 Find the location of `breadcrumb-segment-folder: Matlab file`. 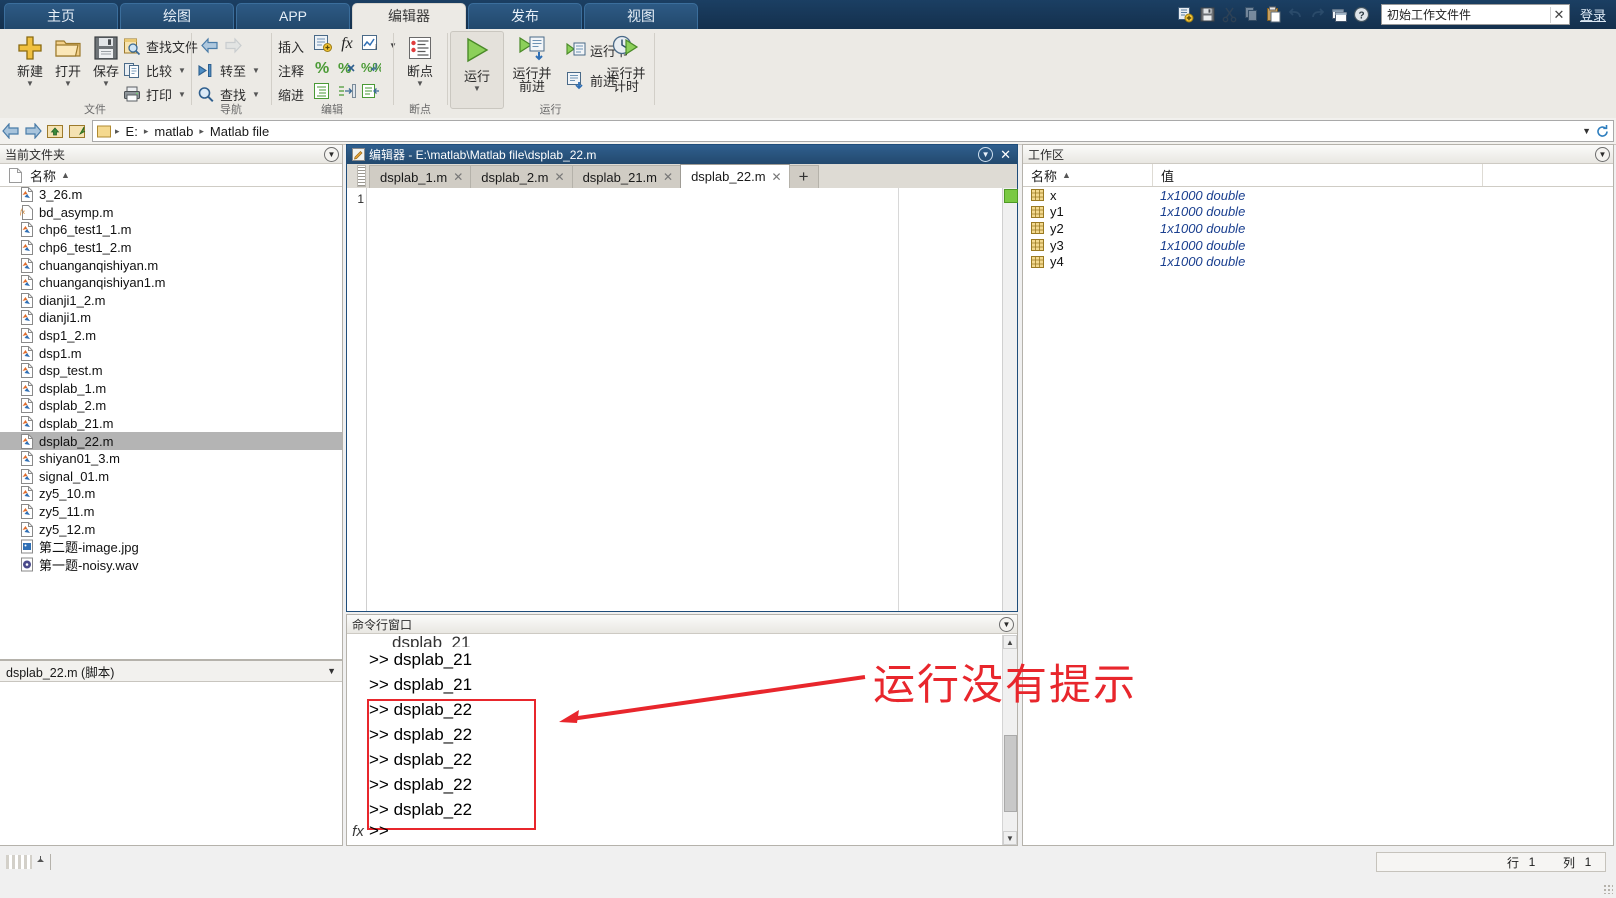

breadcrumb-segment-folder: Matlab file is located at coordinates (239, 131).